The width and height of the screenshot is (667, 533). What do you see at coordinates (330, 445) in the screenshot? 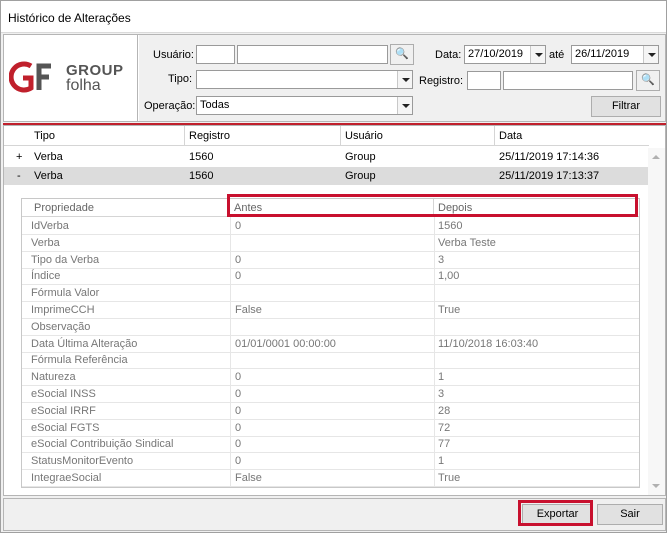
I see `detail-row: eSocial Contribuição Sindical 0 77` at bounding box center [330, 445].